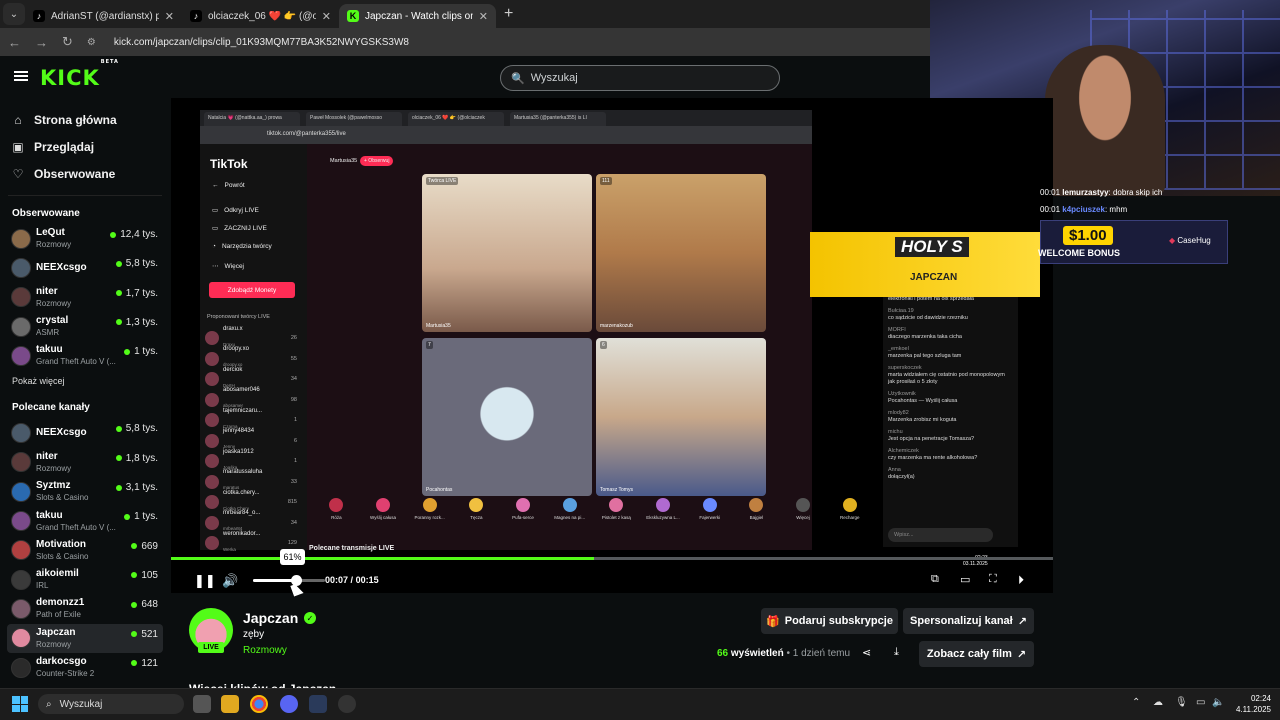  What do you see at coordinates (260, 16) in the screenshot?
I see `browser-tab-2: ♪ olciaczek_06 ❤️ 👉 (@olciaczek ✕` at bounding box center [260, 16].